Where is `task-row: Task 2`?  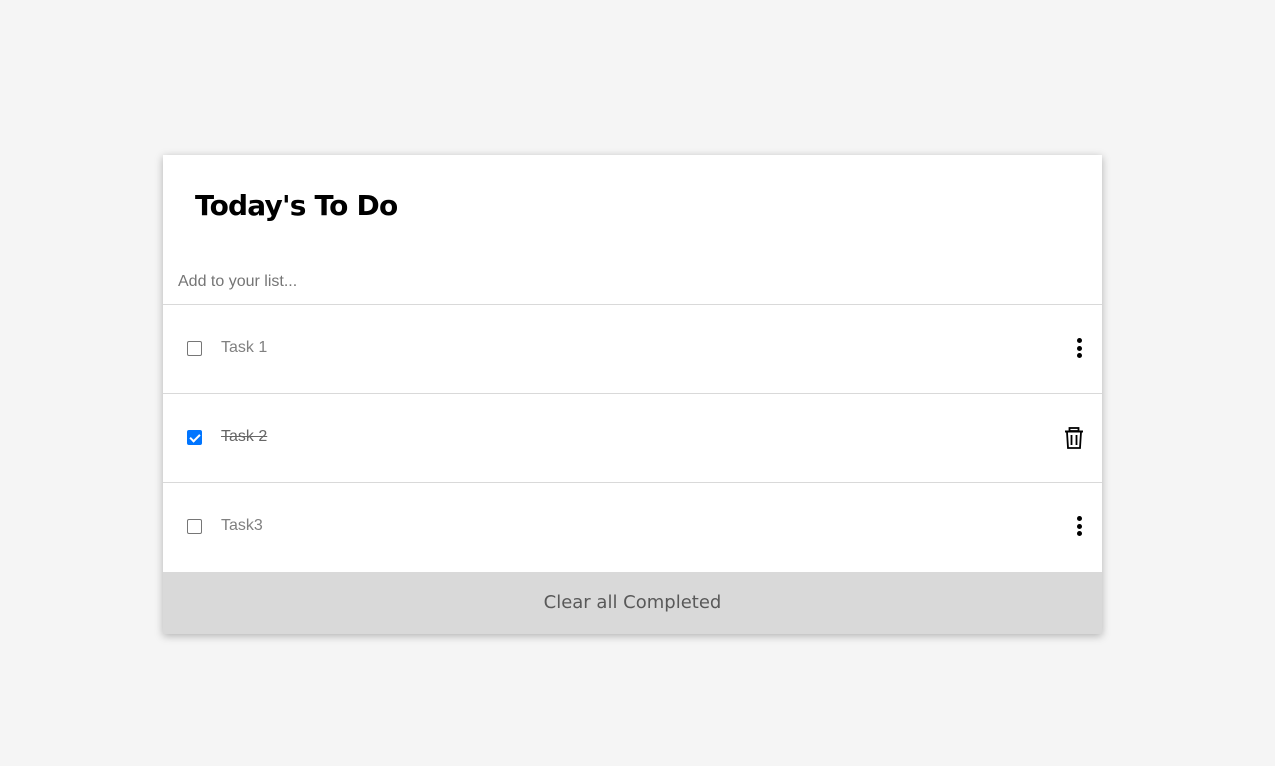
task-row: Task 2 is located at coordinates (632, 438).